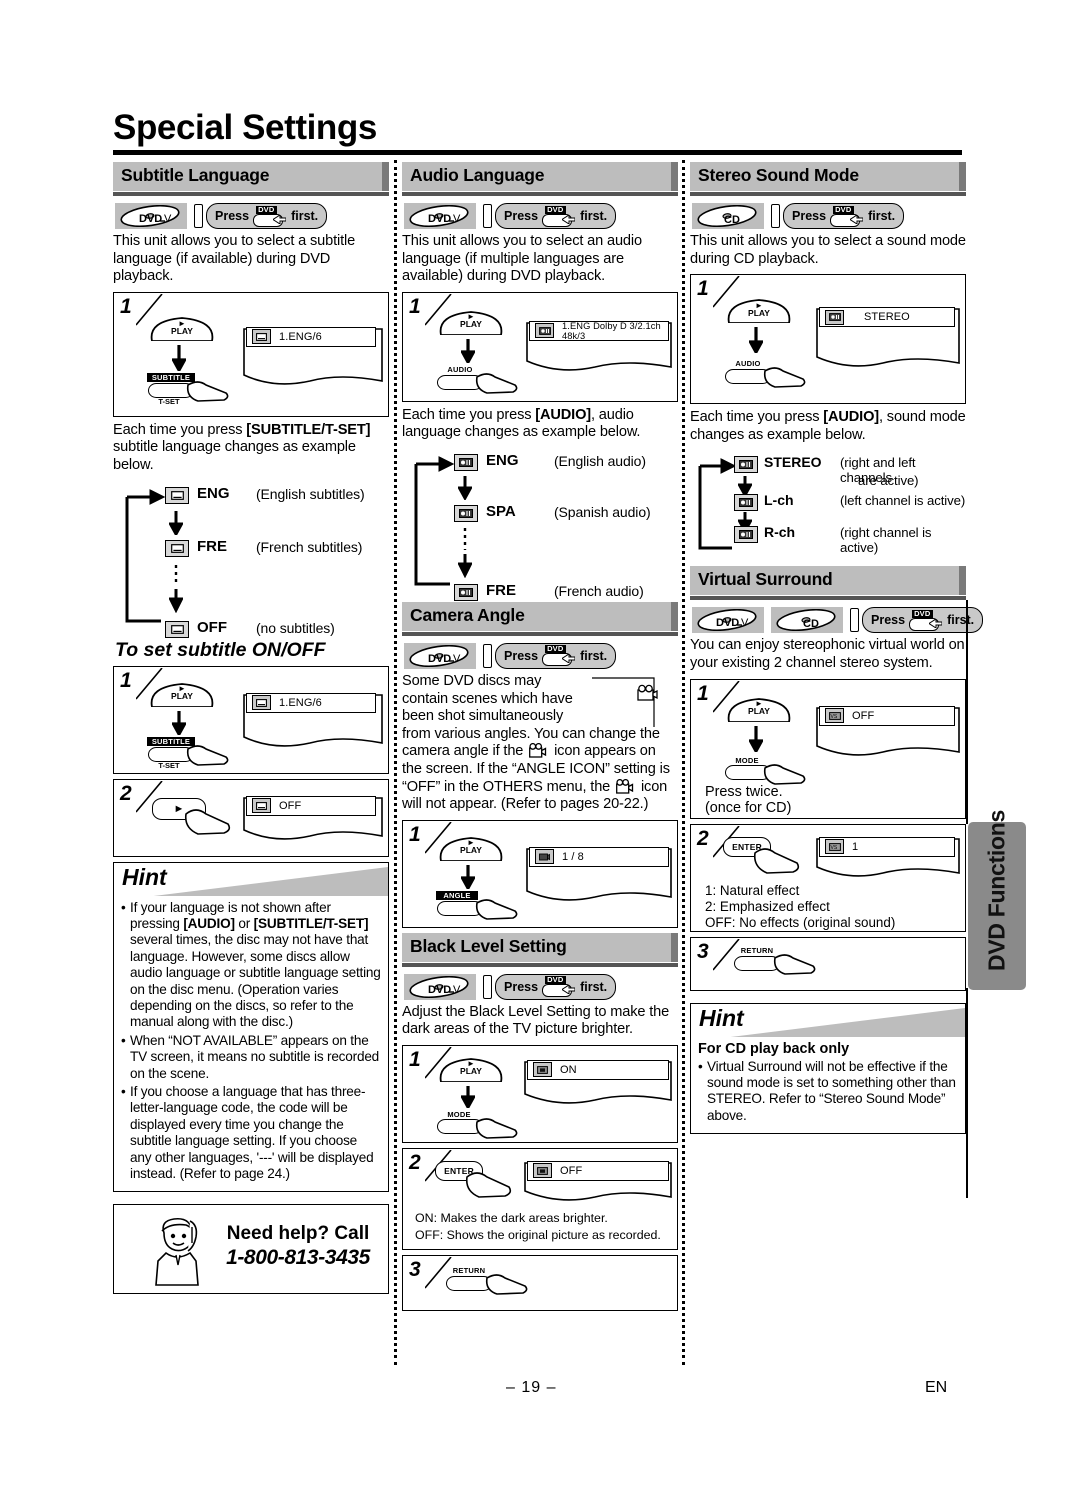  What do you see at coordinates (415, 1162) in the screenshot?
I see `step-number: 2` at bounding box center [415, 1162].